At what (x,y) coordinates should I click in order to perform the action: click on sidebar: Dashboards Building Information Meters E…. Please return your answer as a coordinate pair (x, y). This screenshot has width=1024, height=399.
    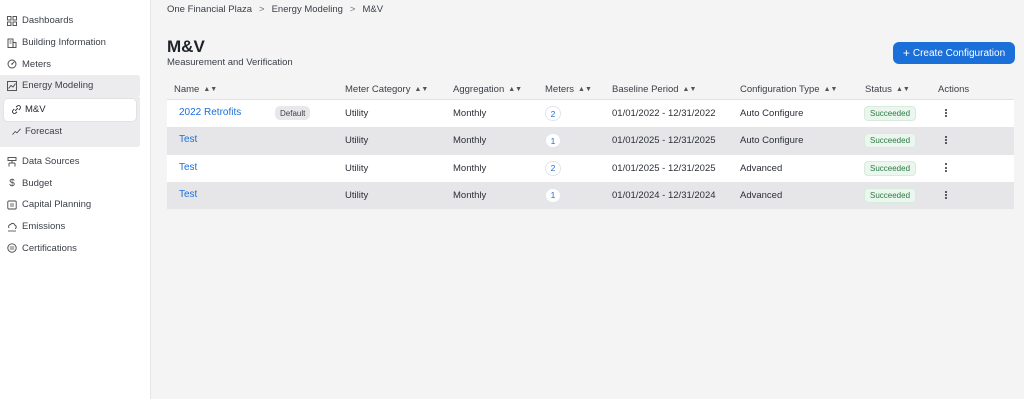
    Looking at the image, I should click on (75, 199).